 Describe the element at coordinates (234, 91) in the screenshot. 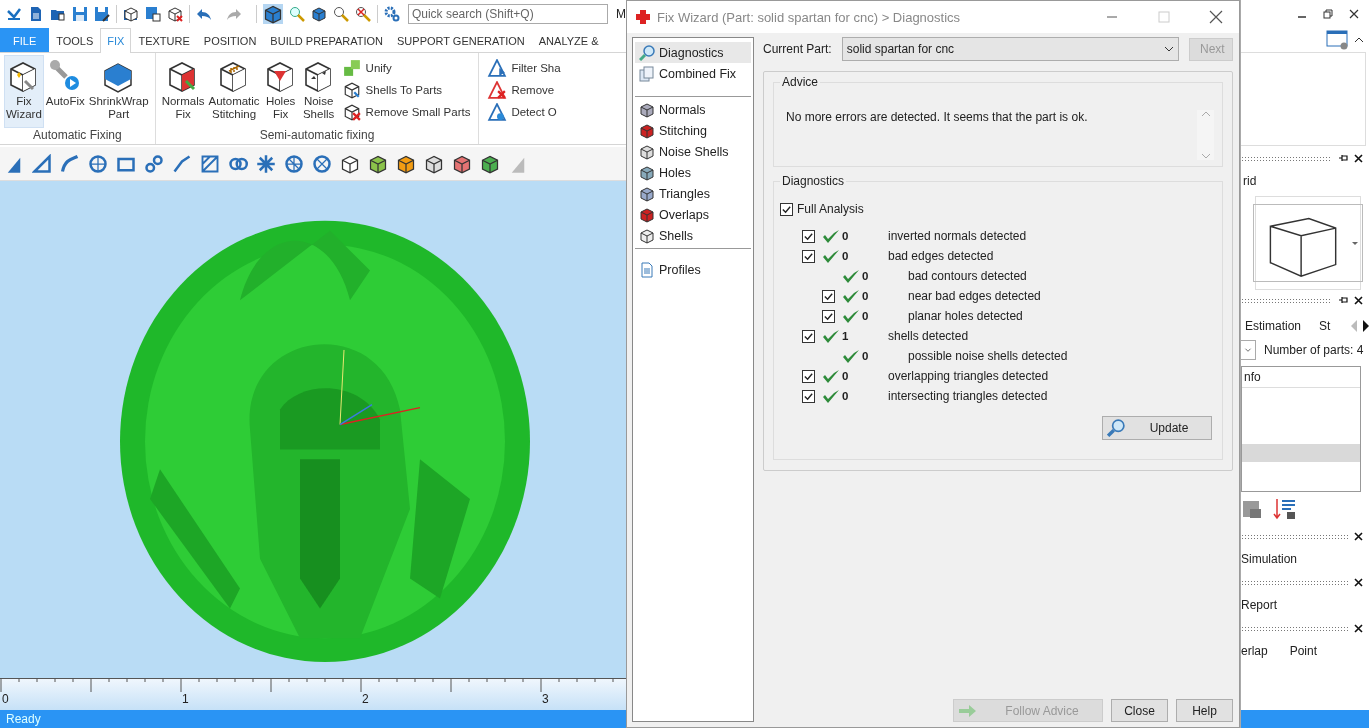

I see `ribbon-button: Automatic Stitching` at that location.